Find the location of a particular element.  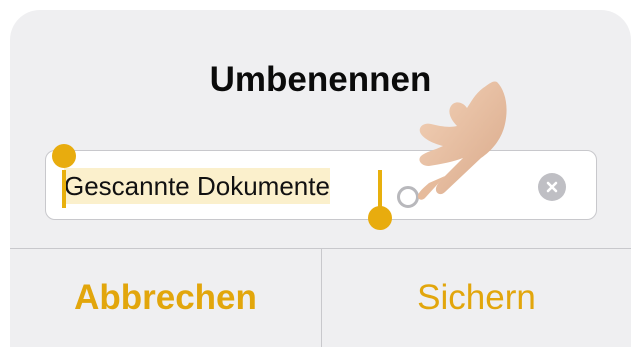

selection-end-bar is located at coordinates (380, 190).